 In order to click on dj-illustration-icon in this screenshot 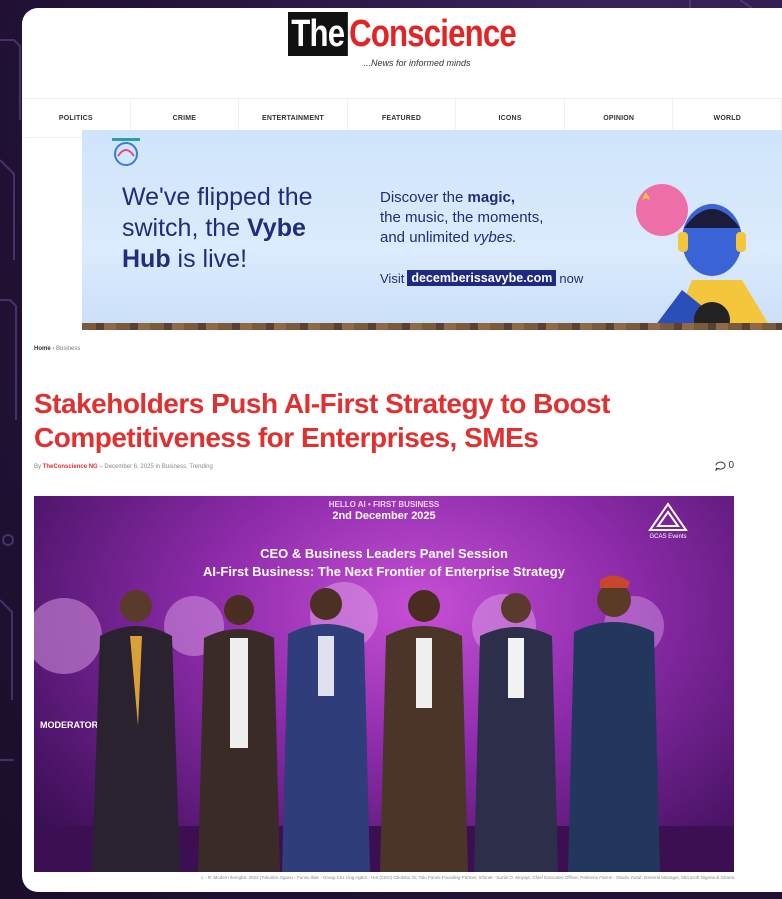, I will do `click(704, 257)`.